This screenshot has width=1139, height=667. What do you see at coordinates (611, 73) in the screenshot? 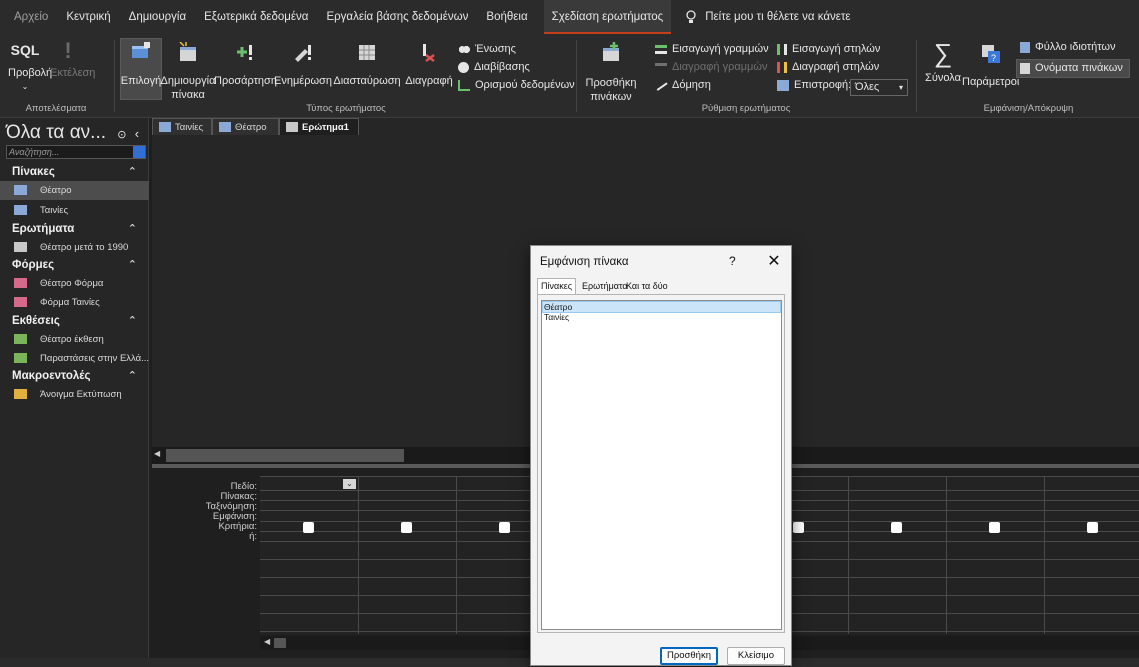
I see `add-tables-button: Προσθήκη πινάκων` at bounding box center [611, 73].